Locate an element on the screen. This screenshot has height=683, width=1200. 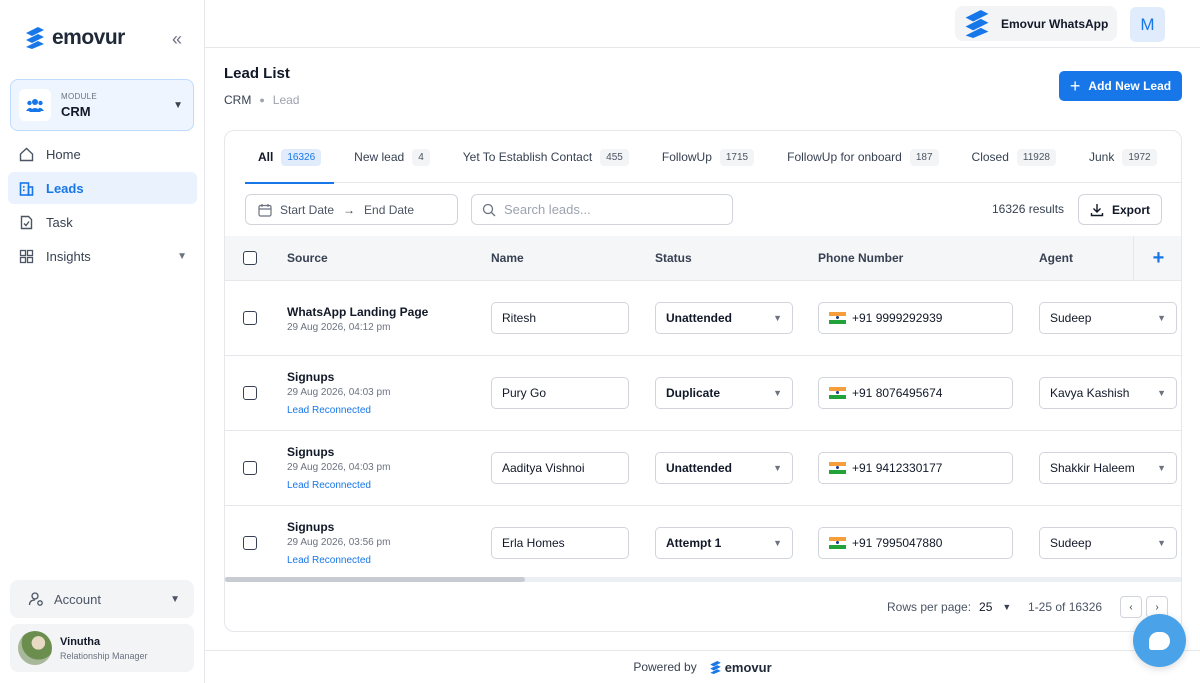
sidebar-item-home: Home is located at coordinates (102, 154).